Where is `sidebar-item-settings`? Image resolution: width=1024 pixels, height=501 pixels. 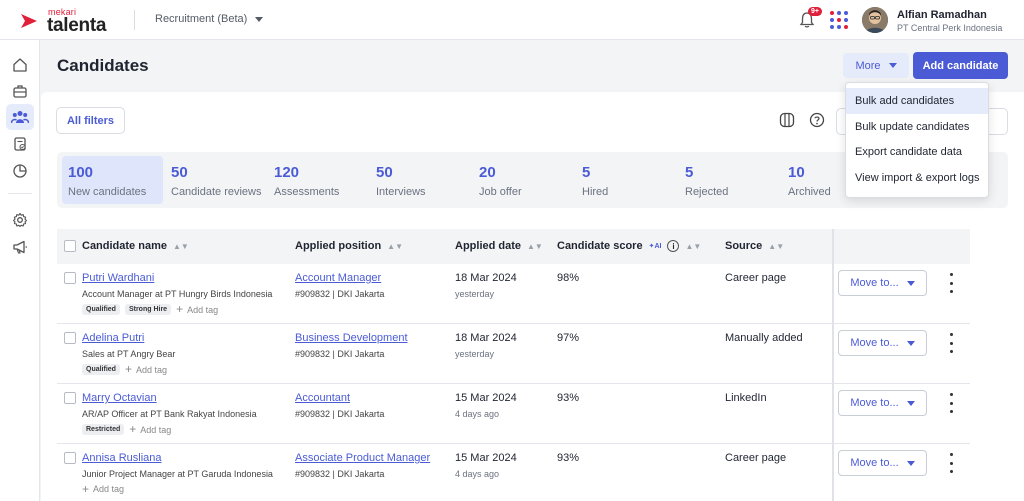
sidebar-item-settings is located at coordinates (20, 220).